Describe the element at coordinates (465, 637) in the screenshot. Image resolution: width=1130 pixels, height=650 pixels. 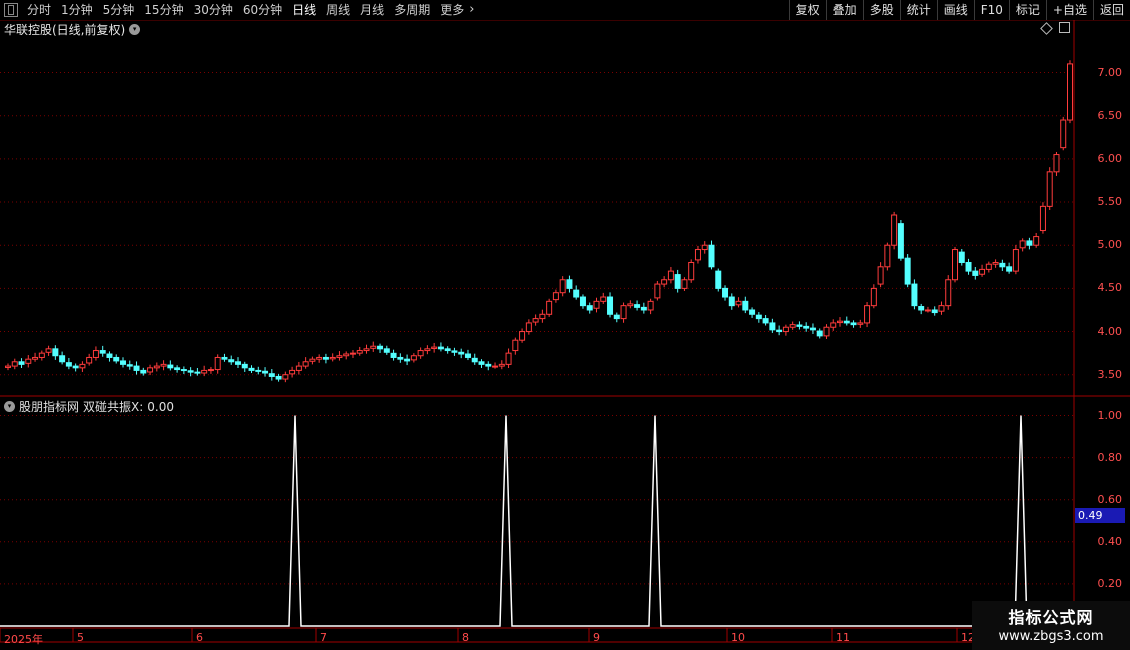
I see `time-tick-label: 8` at that location.